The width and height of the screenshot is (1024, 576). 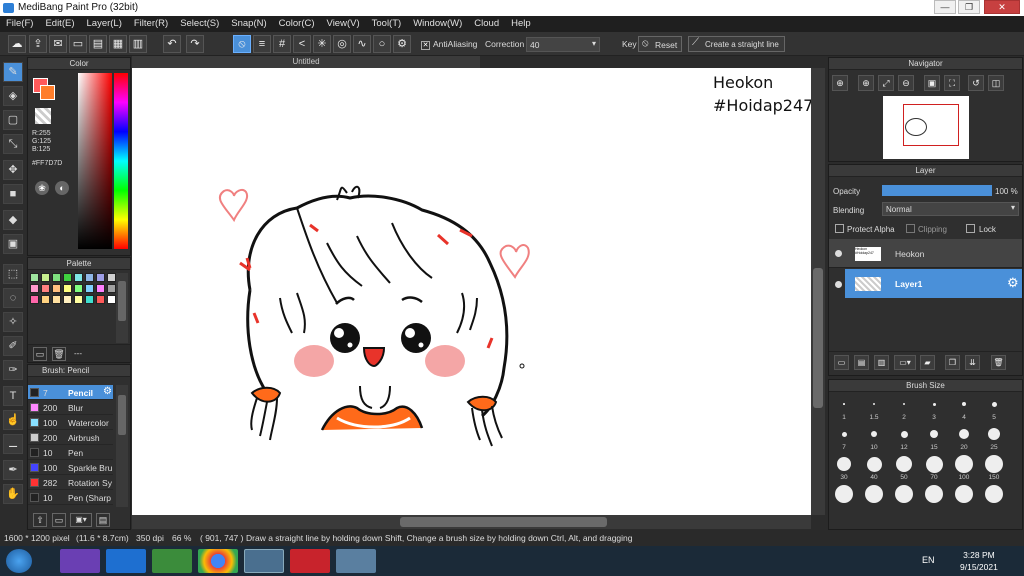 I want to click on delete-layer-icon: 🗑, so click(x=998, y=362).